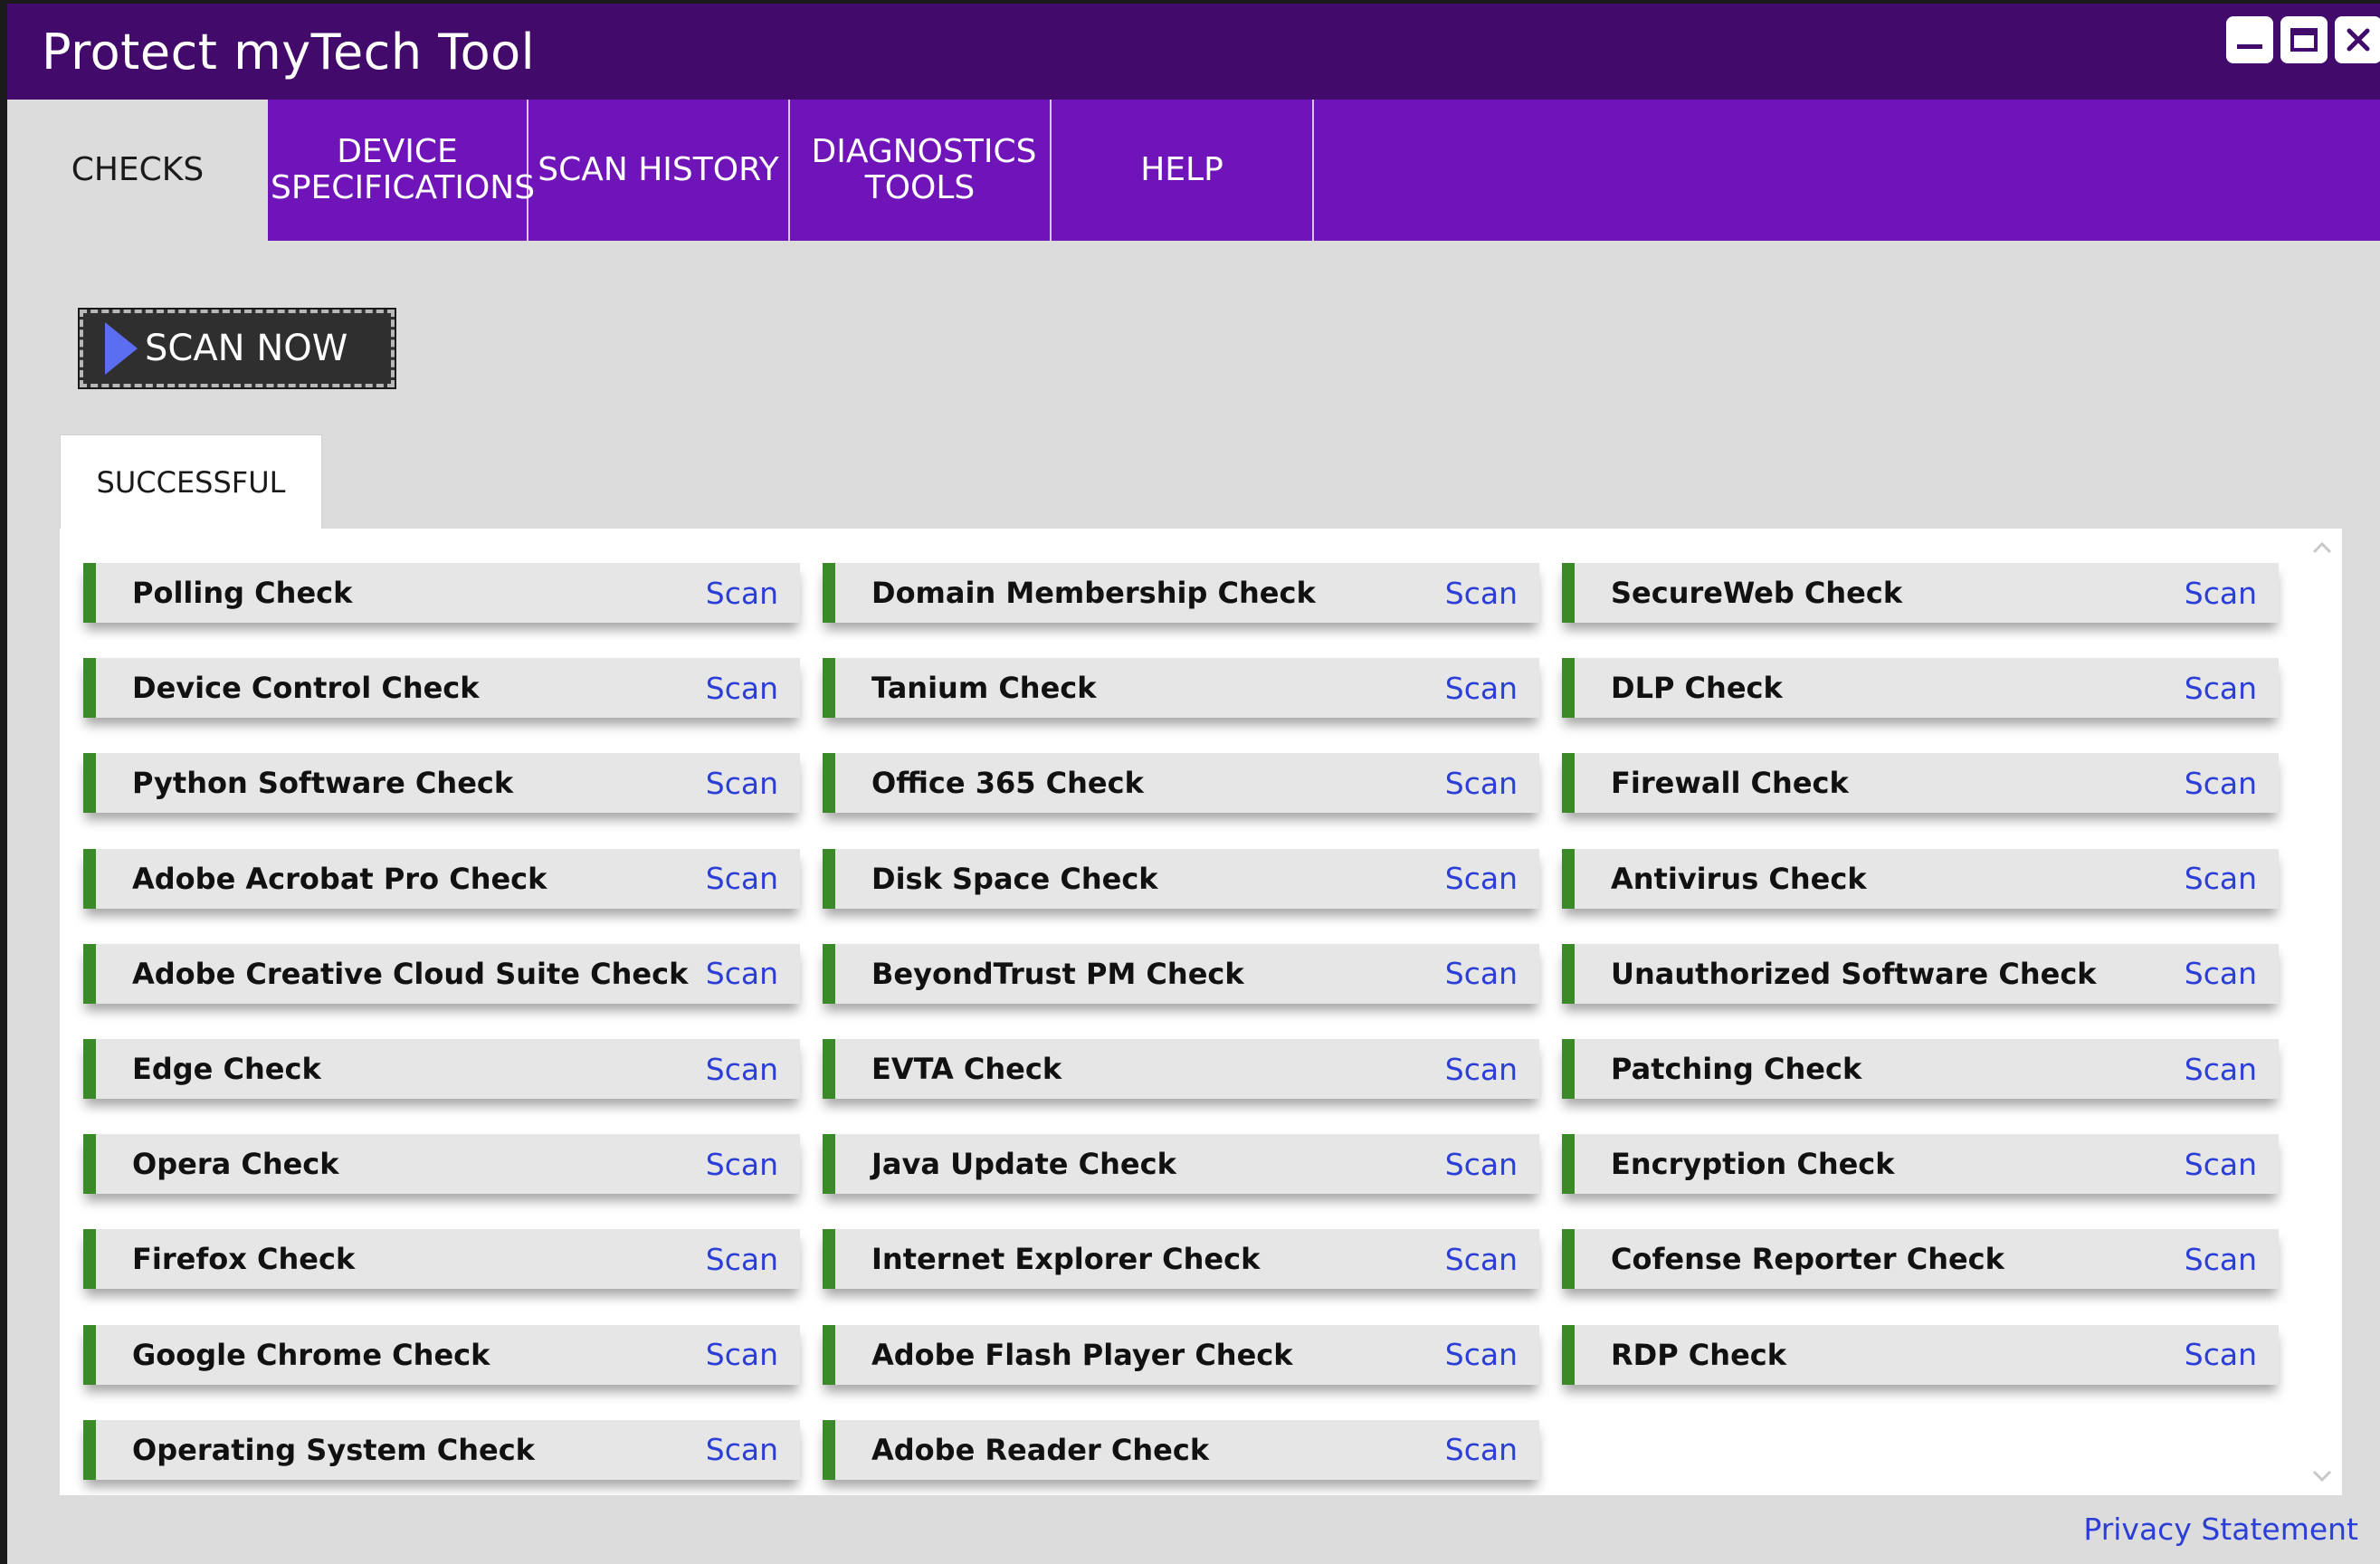  I want to click on check-name: Java Update Check, so click(1023, 1164).